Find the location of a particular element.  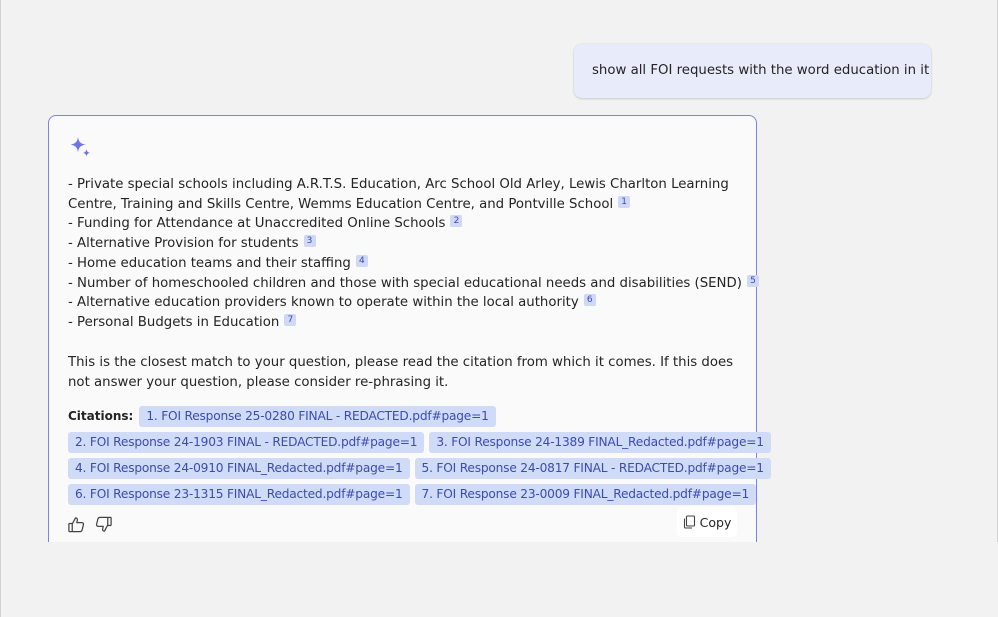

answer-line: - Personal Budgets in Education 7 is located at coordinates (403, 323).